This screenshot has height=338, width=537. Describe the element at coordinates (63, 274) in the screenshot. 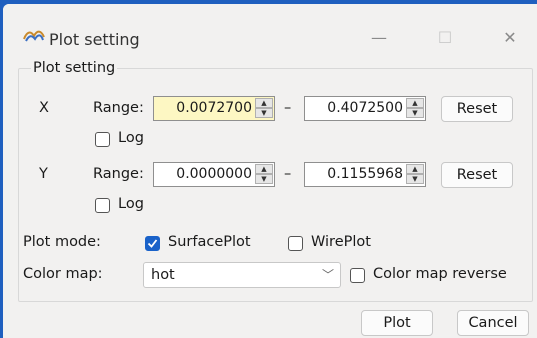

I see `color-map-label: Color map:` at that location.